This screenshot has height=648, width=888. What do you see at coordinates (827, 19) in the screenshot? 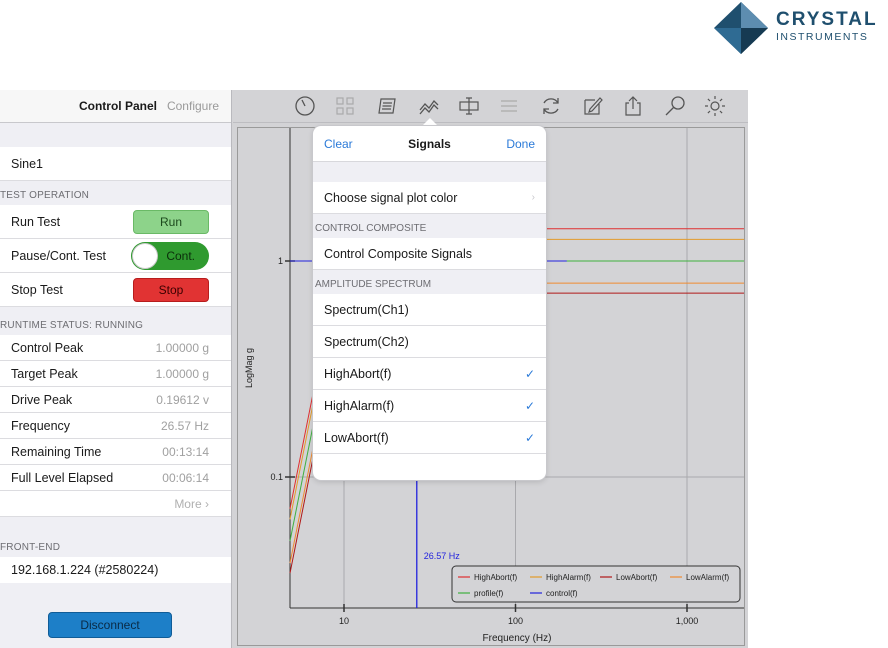
I see `logo-line1: CRYSTAL` at bounding box center [827, 19].